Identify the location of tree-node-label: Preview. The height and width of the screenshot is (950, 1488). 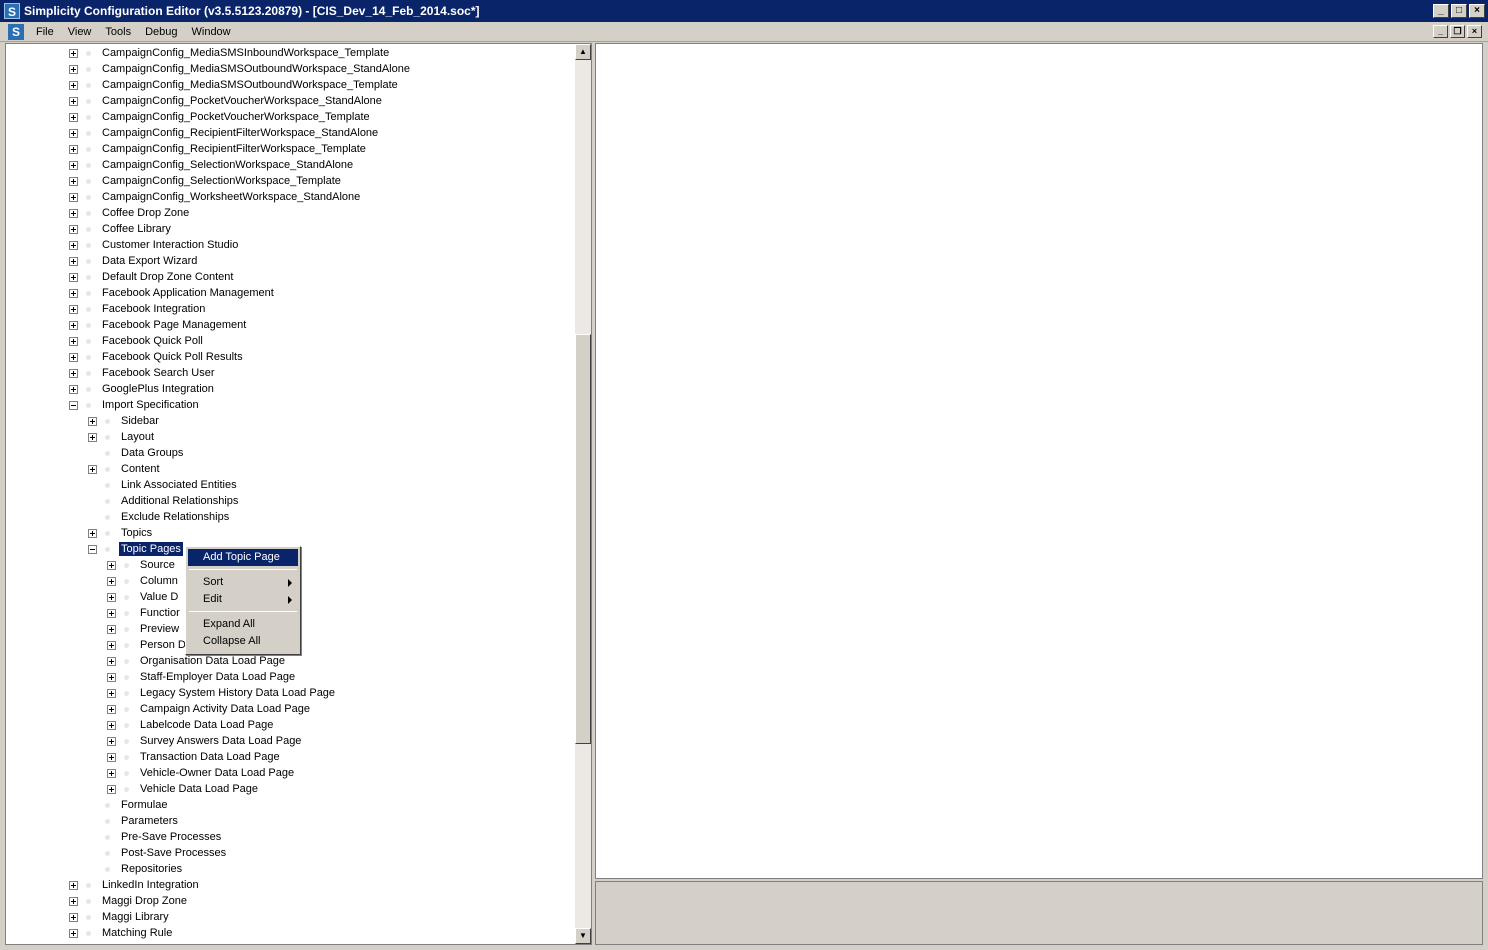
(159, 629).